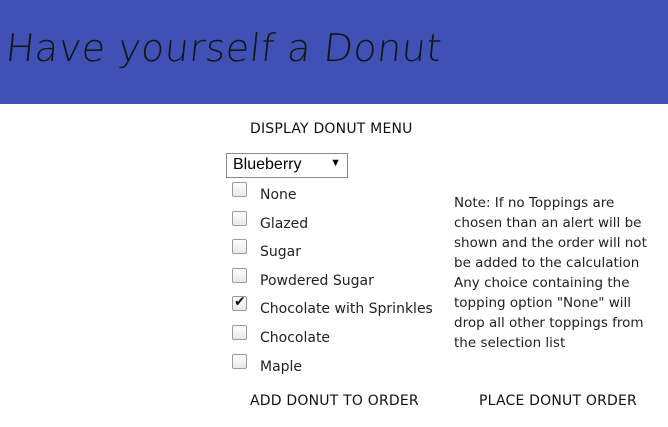 This screenshot has width=668, height=427. I want to click on add-donut-to-order-button: ADD DONUT TO ORDER, so click(334, 401).